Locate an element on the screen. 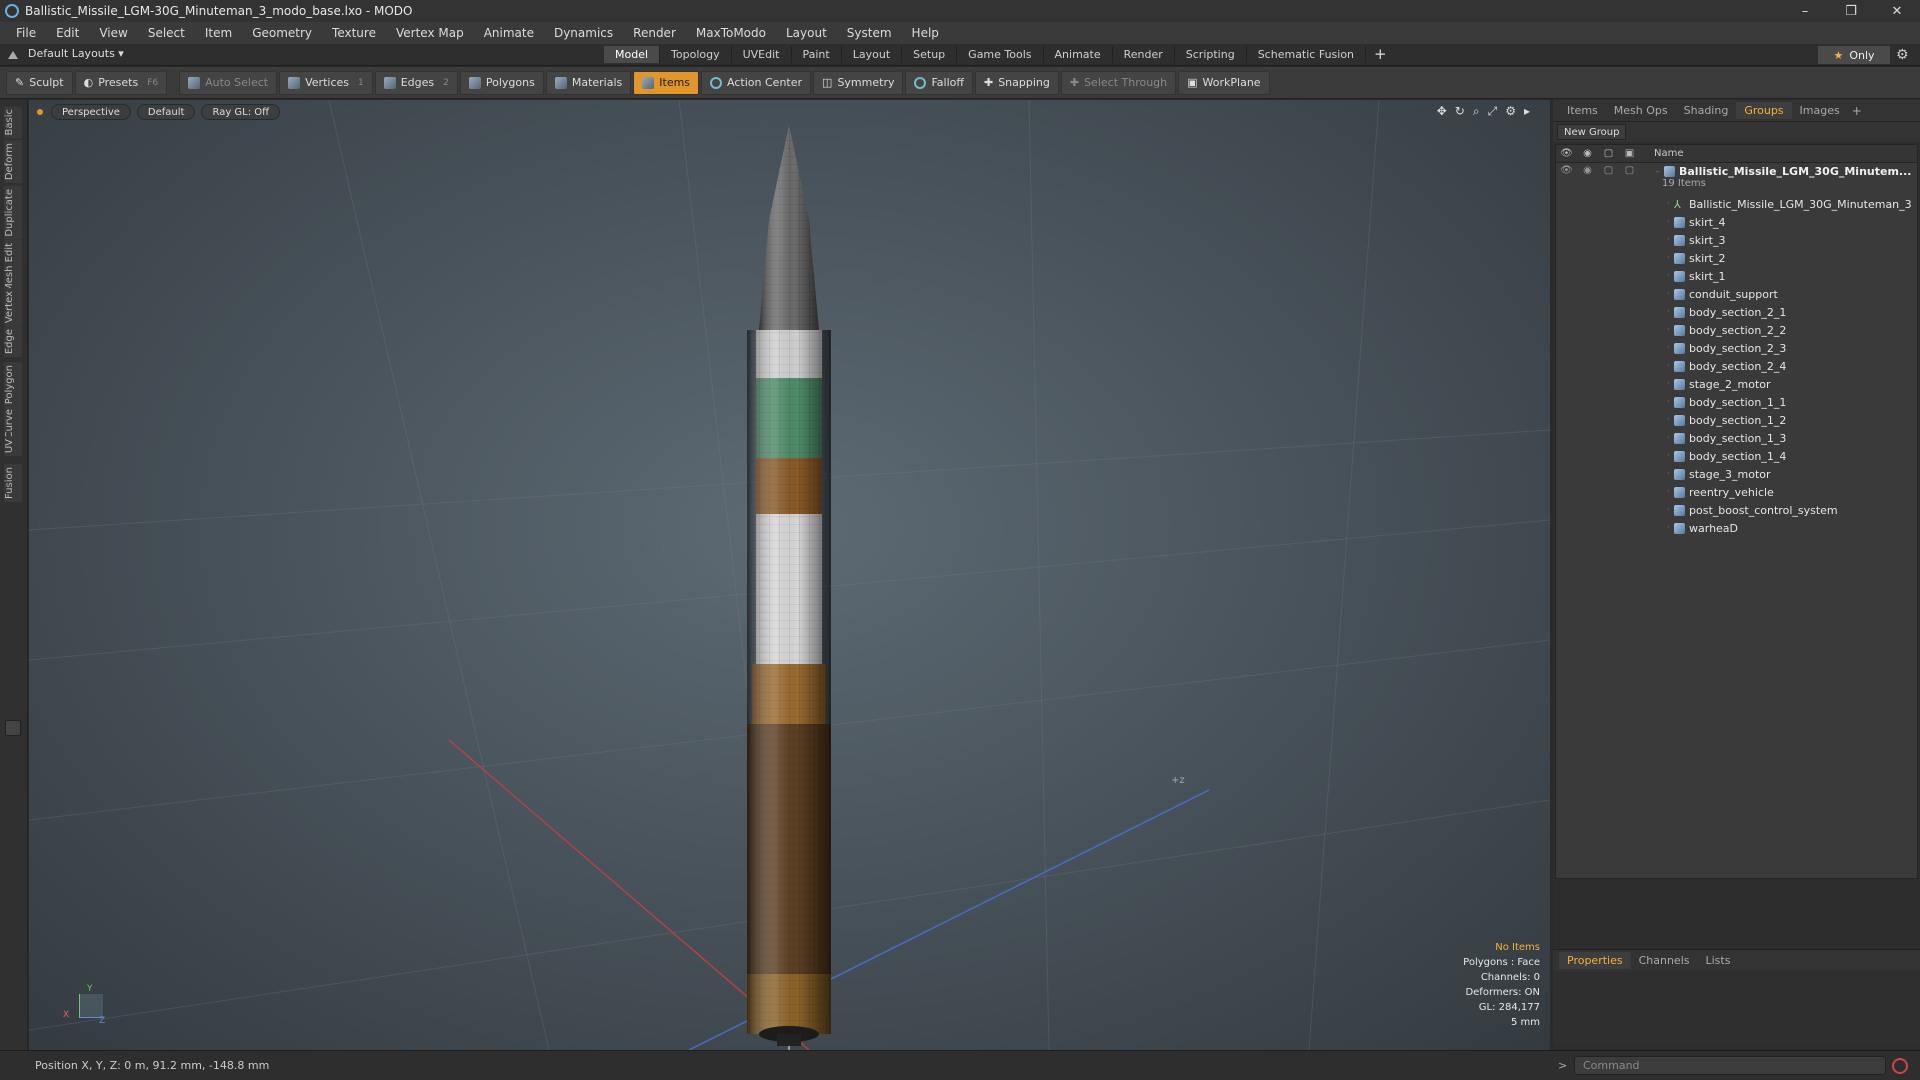 This screenshot has width=1920, height=1080. menu-select: Select is located at coordinates (166, 33).